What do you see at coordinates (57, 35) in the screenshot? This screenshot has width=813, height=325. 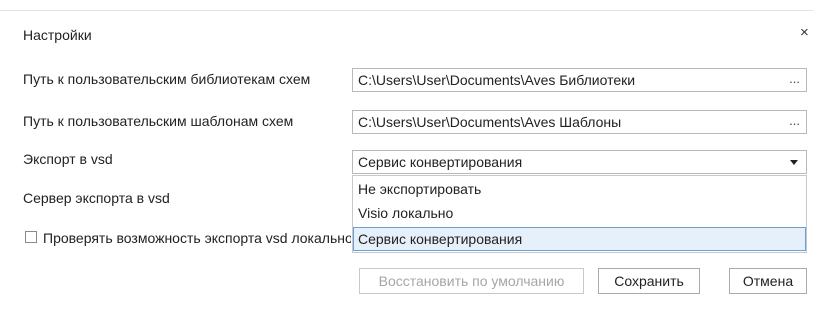 I see `dialog-title: Настройки` at bounding box center [57, 35].